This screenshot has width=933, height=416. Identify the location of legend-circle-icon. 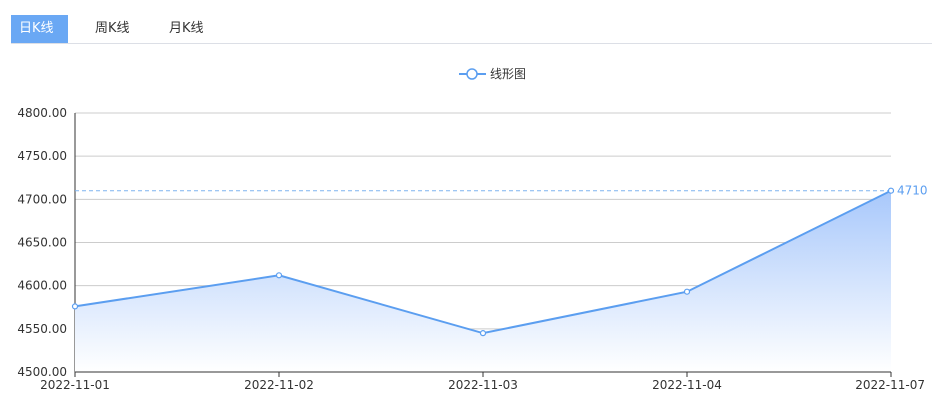
(472, 74).